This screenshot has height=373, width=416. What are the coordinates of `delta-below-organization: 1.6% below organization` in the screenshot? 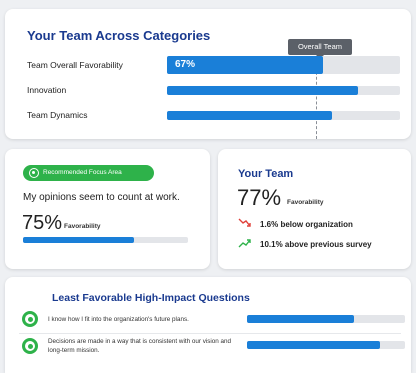 It's located at (306, 224).